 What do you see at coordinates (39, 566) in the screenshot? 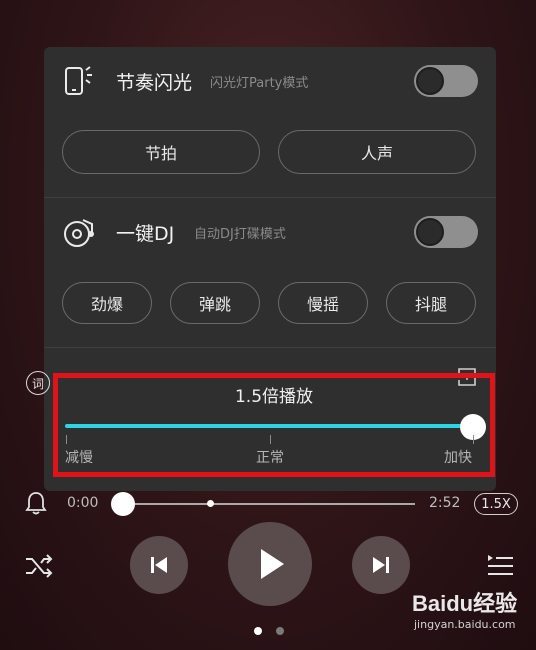
I see `shuffle-icon` at bounding box center [39, 566].